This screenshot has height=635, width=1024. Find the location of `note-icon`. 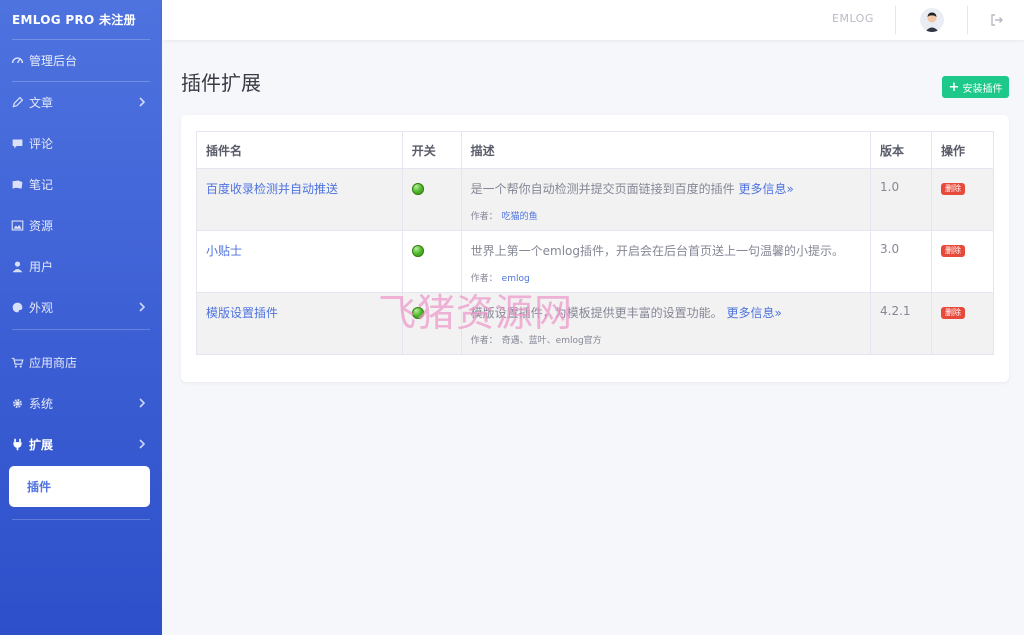

note-icon is located at coordinates (17, 185).